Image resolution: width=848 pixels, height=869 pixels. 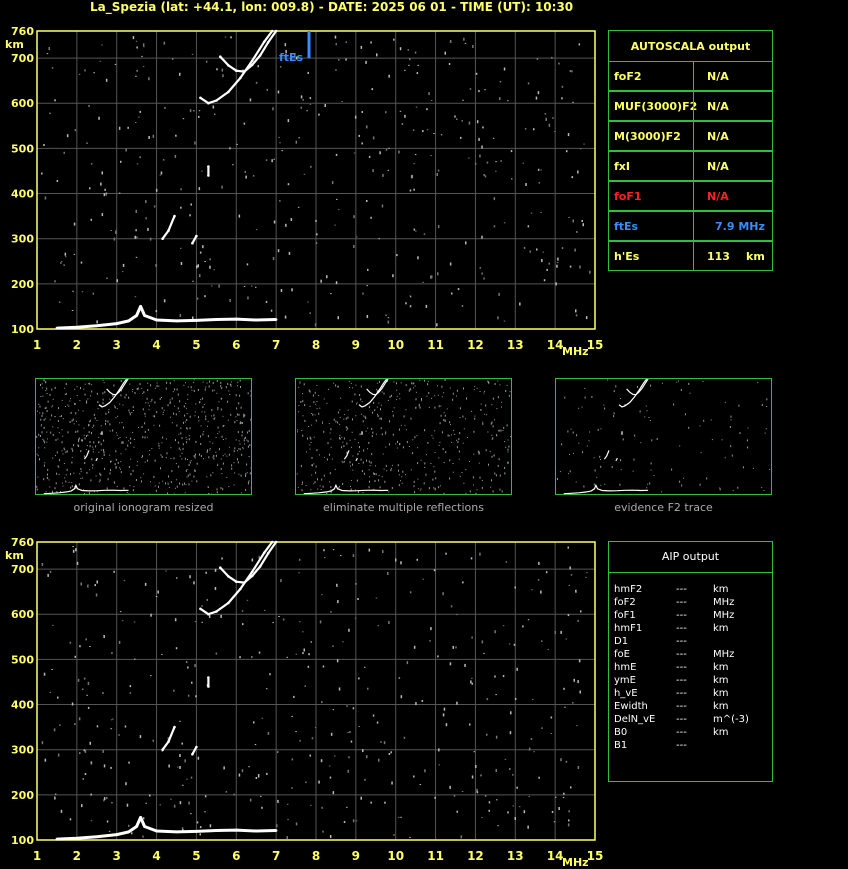 I want to click on autoscala-key: fxI, so click(x=622, y=166).